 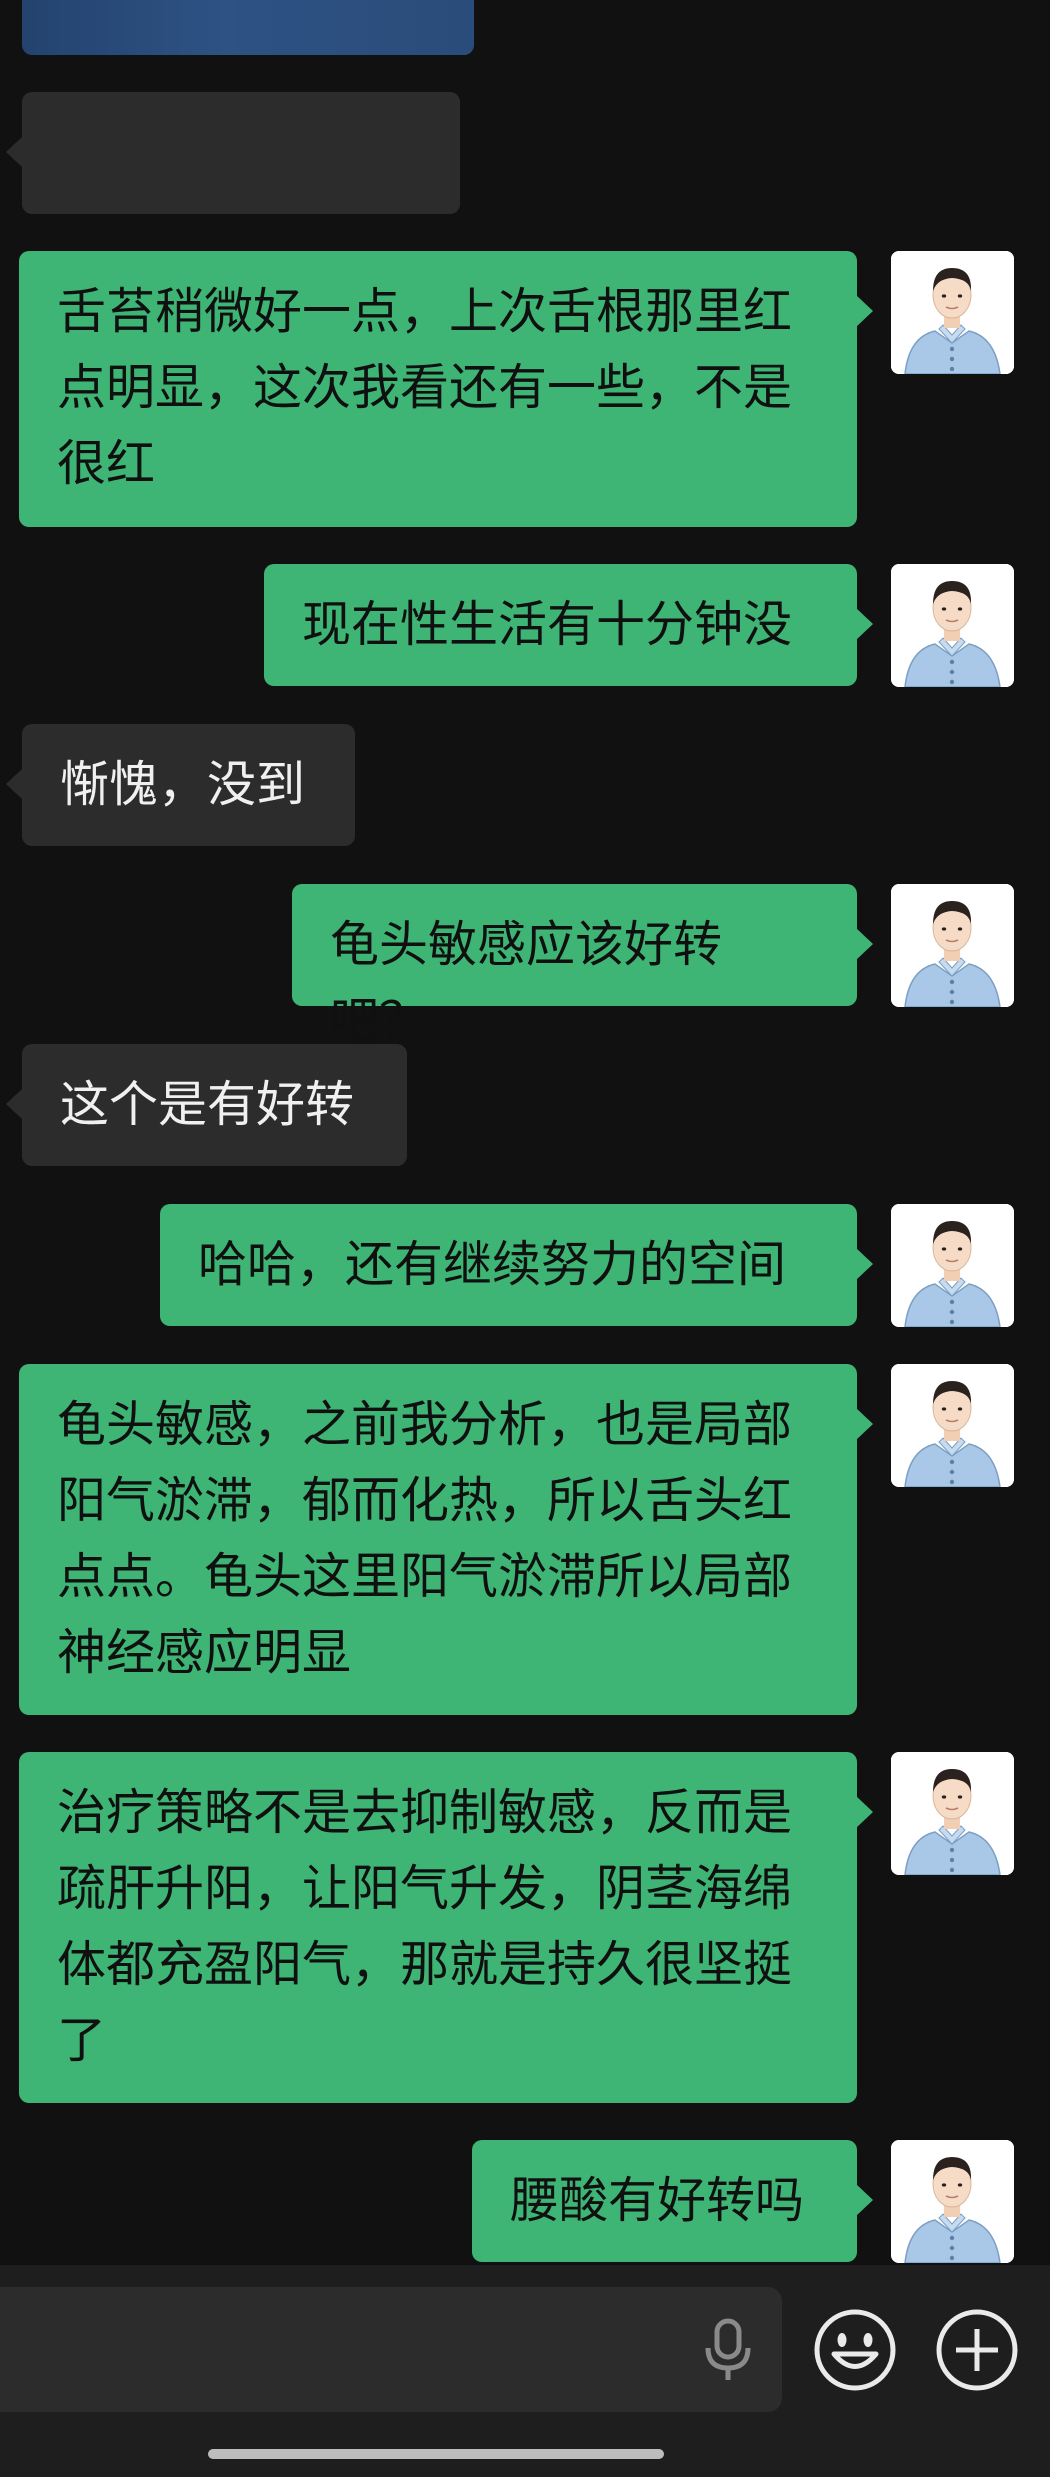 I want to click on outgoing-message-bubble: 舌苔稍微好一点，上次舌根那里红点明显，这次我看还有一些，不是很红, so click(x=446, y=389).